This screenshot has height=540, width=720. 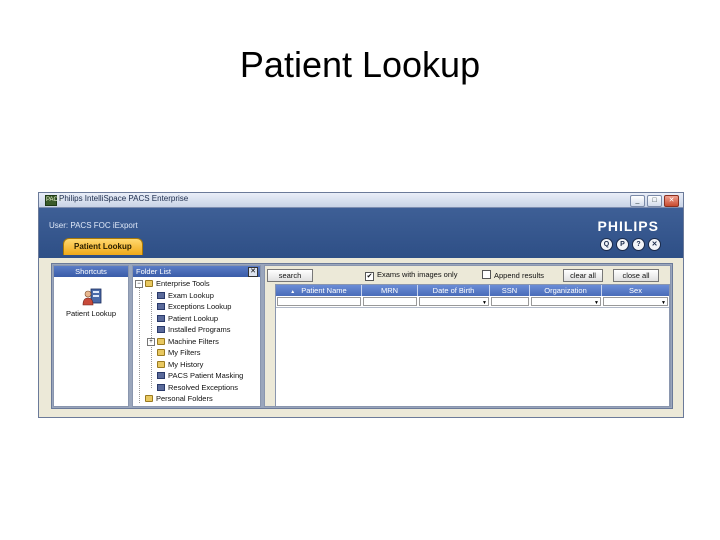 What do you see at coordinates (290, 275) in the screenshot?
I see `search-button: search` at bounding box center [290, 275].